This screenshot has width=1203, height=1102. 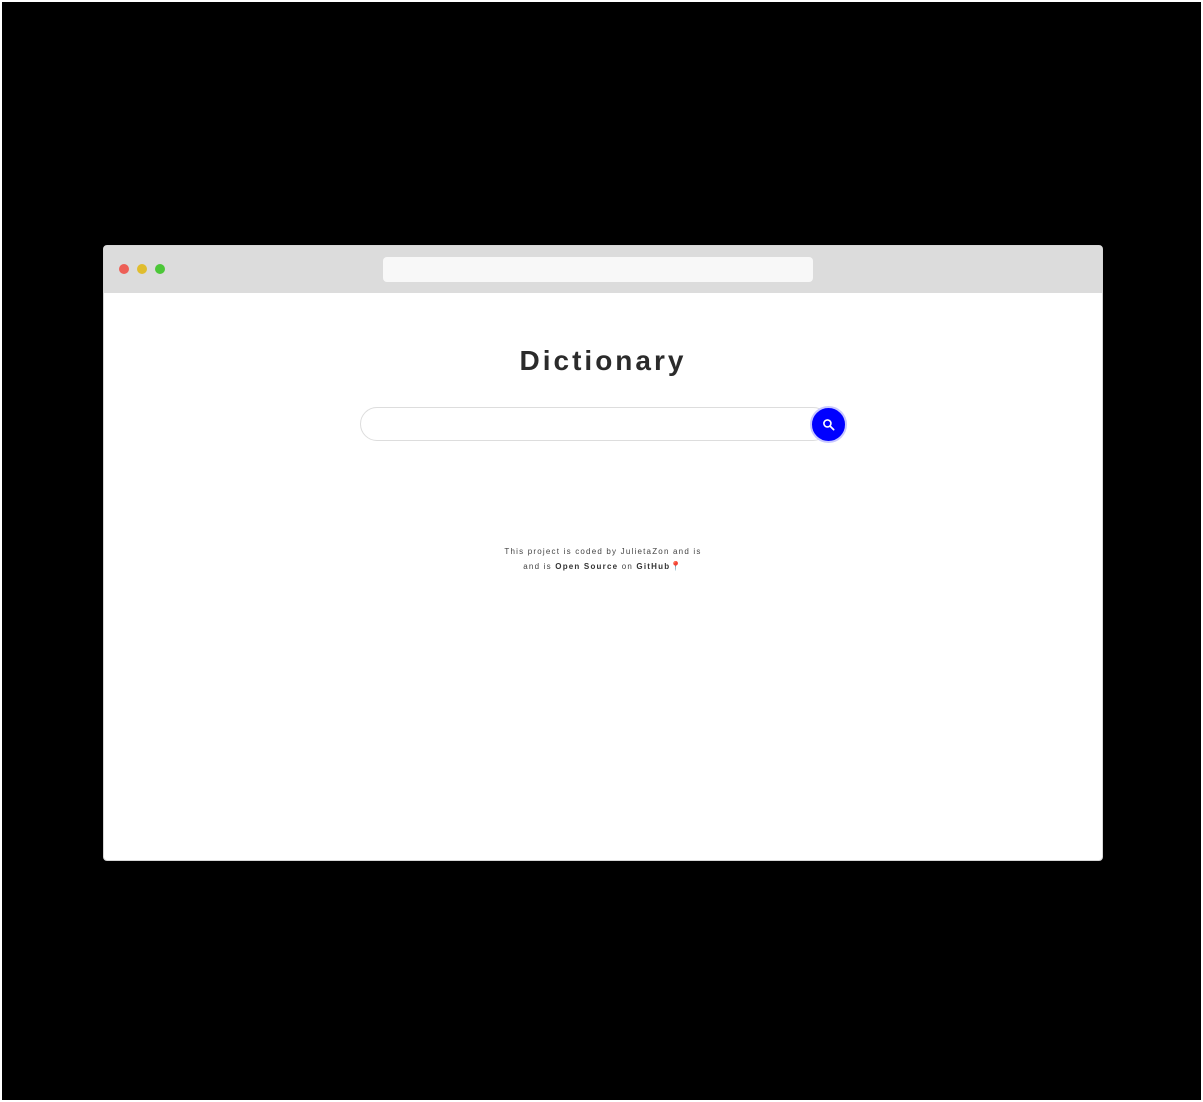 What do you see at coordinates (586, 566) in the screenshot?
I see `open-source-link: Open Source` at bounding box center [586, 566].